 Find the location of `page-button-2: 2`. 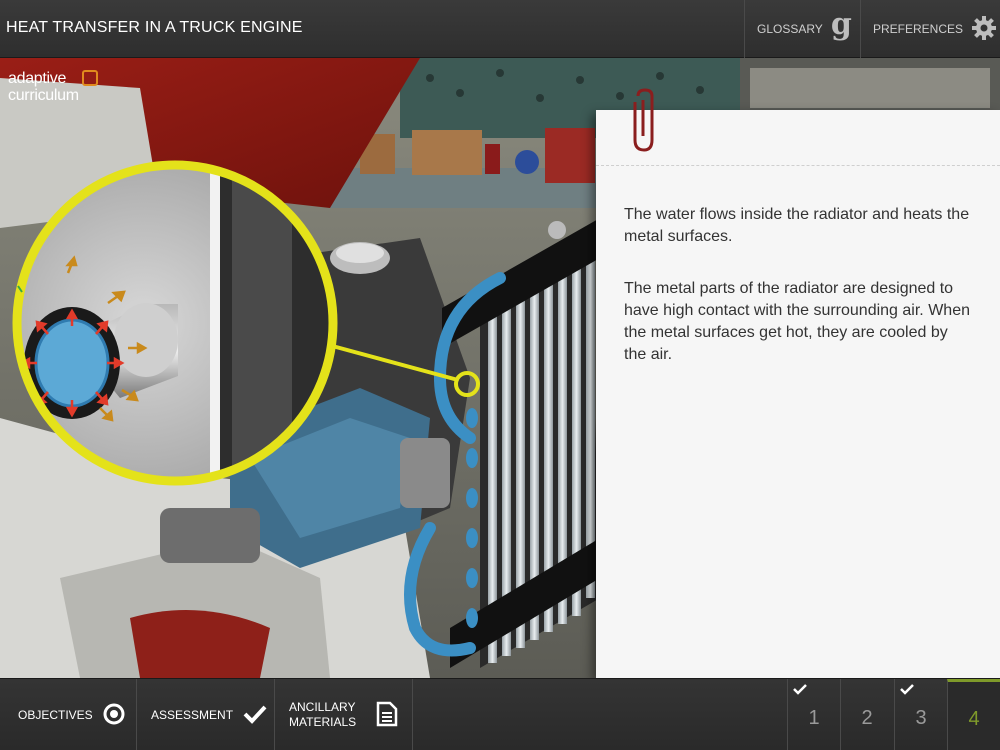

page-button-2: 2 is located at coordinates (866, 714).